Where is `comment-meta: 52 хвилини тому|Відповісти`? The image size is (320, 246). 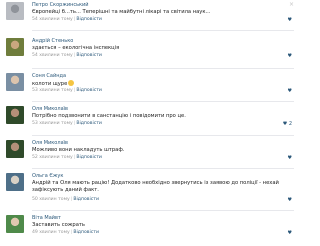 comment-meta: 52 хвилини тому|Відповісти is located at coordinates (67, 157).